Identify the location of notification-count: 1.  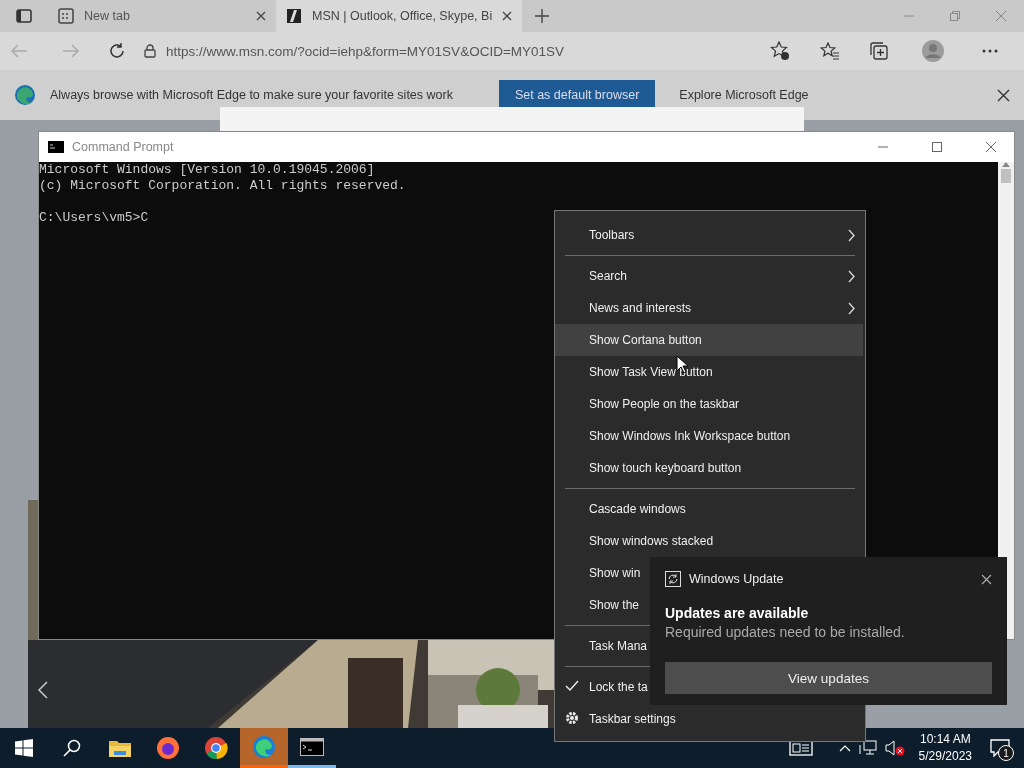
(1006, 753).